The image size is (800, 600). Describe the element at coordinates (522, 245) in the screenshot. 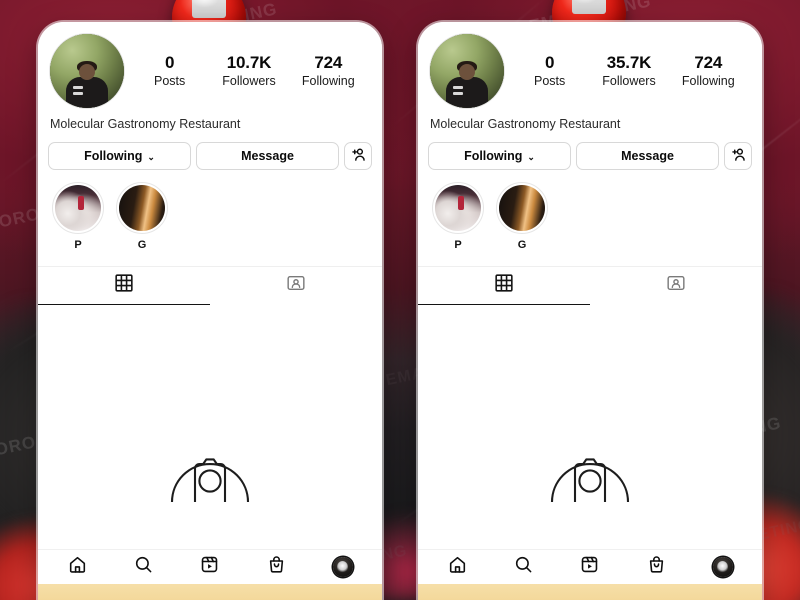

I see `story-highlight-label: G` at that location.